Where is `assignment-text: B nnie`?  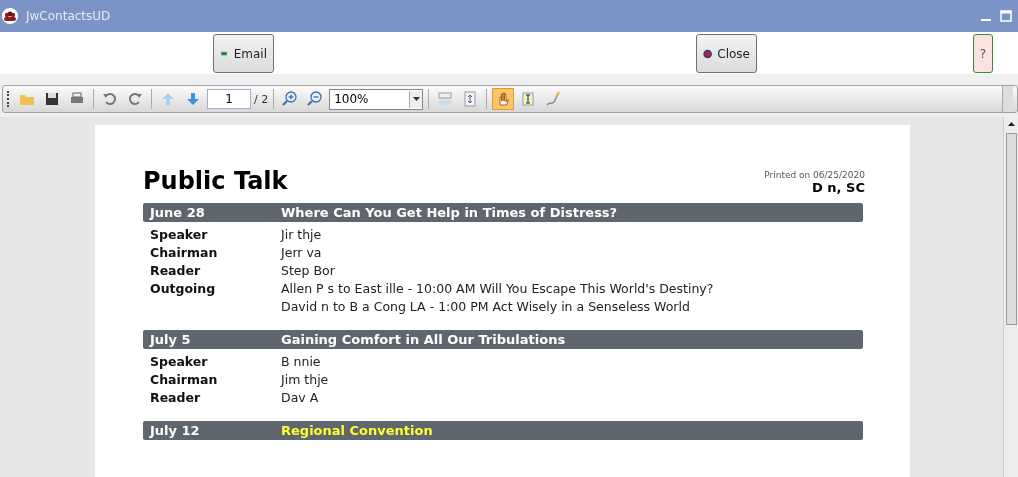
assignment-text: B nnie is located at coordinates (301, 362).